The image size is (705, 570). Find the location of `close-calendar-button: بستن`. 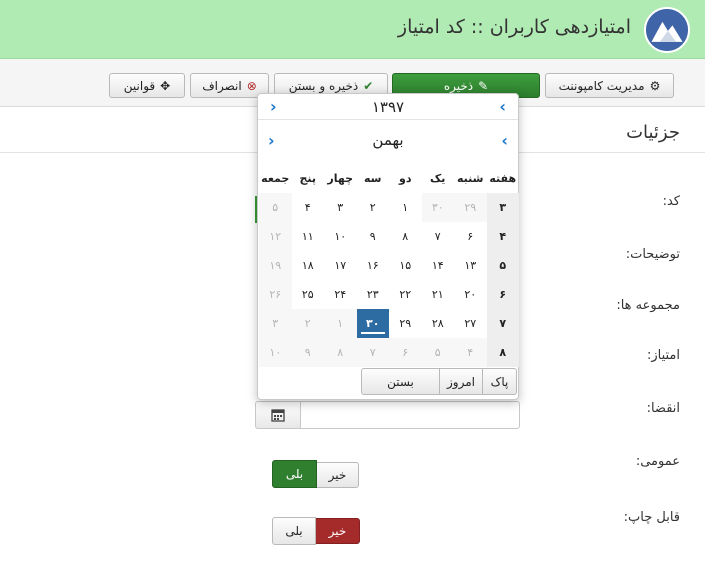

close-calendar-button: بستن is located at coordinates (400, 381).